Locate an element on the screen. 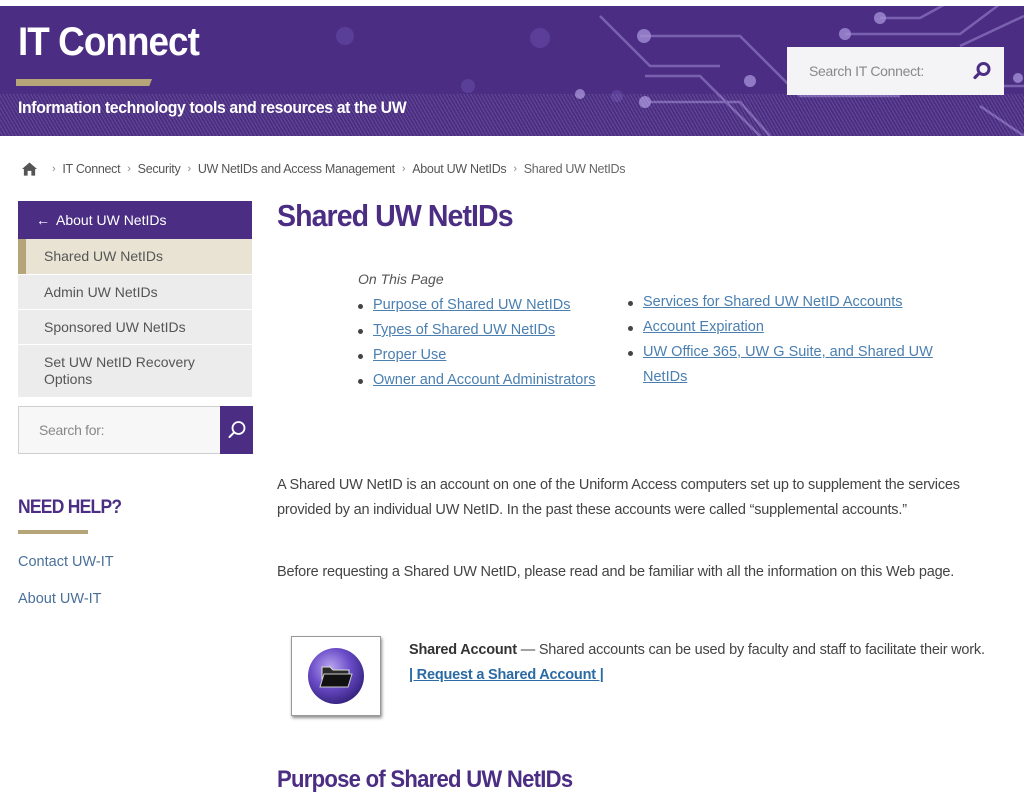  sidebar-parent-link: ← About UW NetIDs is located at coordinates (135, 220).